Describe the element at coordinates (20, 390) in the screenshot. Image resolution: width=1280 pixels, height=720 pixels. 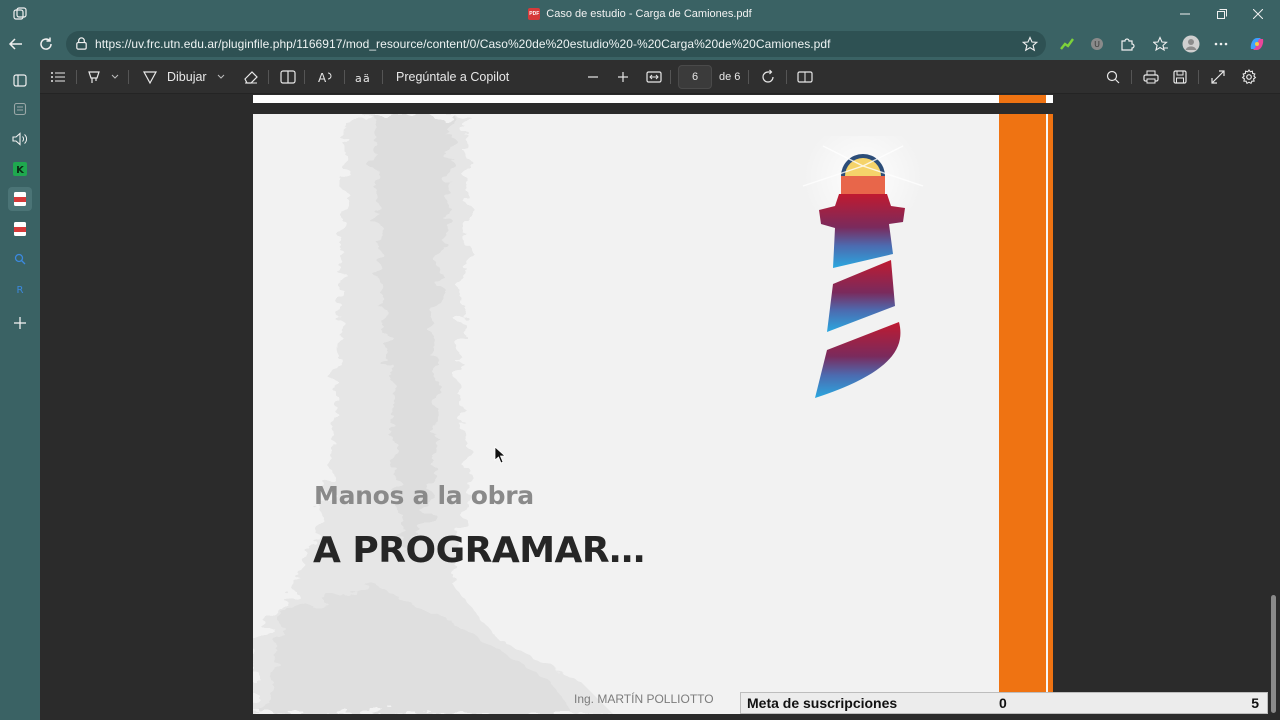
I see `browser-sidebar: K R` at that location.